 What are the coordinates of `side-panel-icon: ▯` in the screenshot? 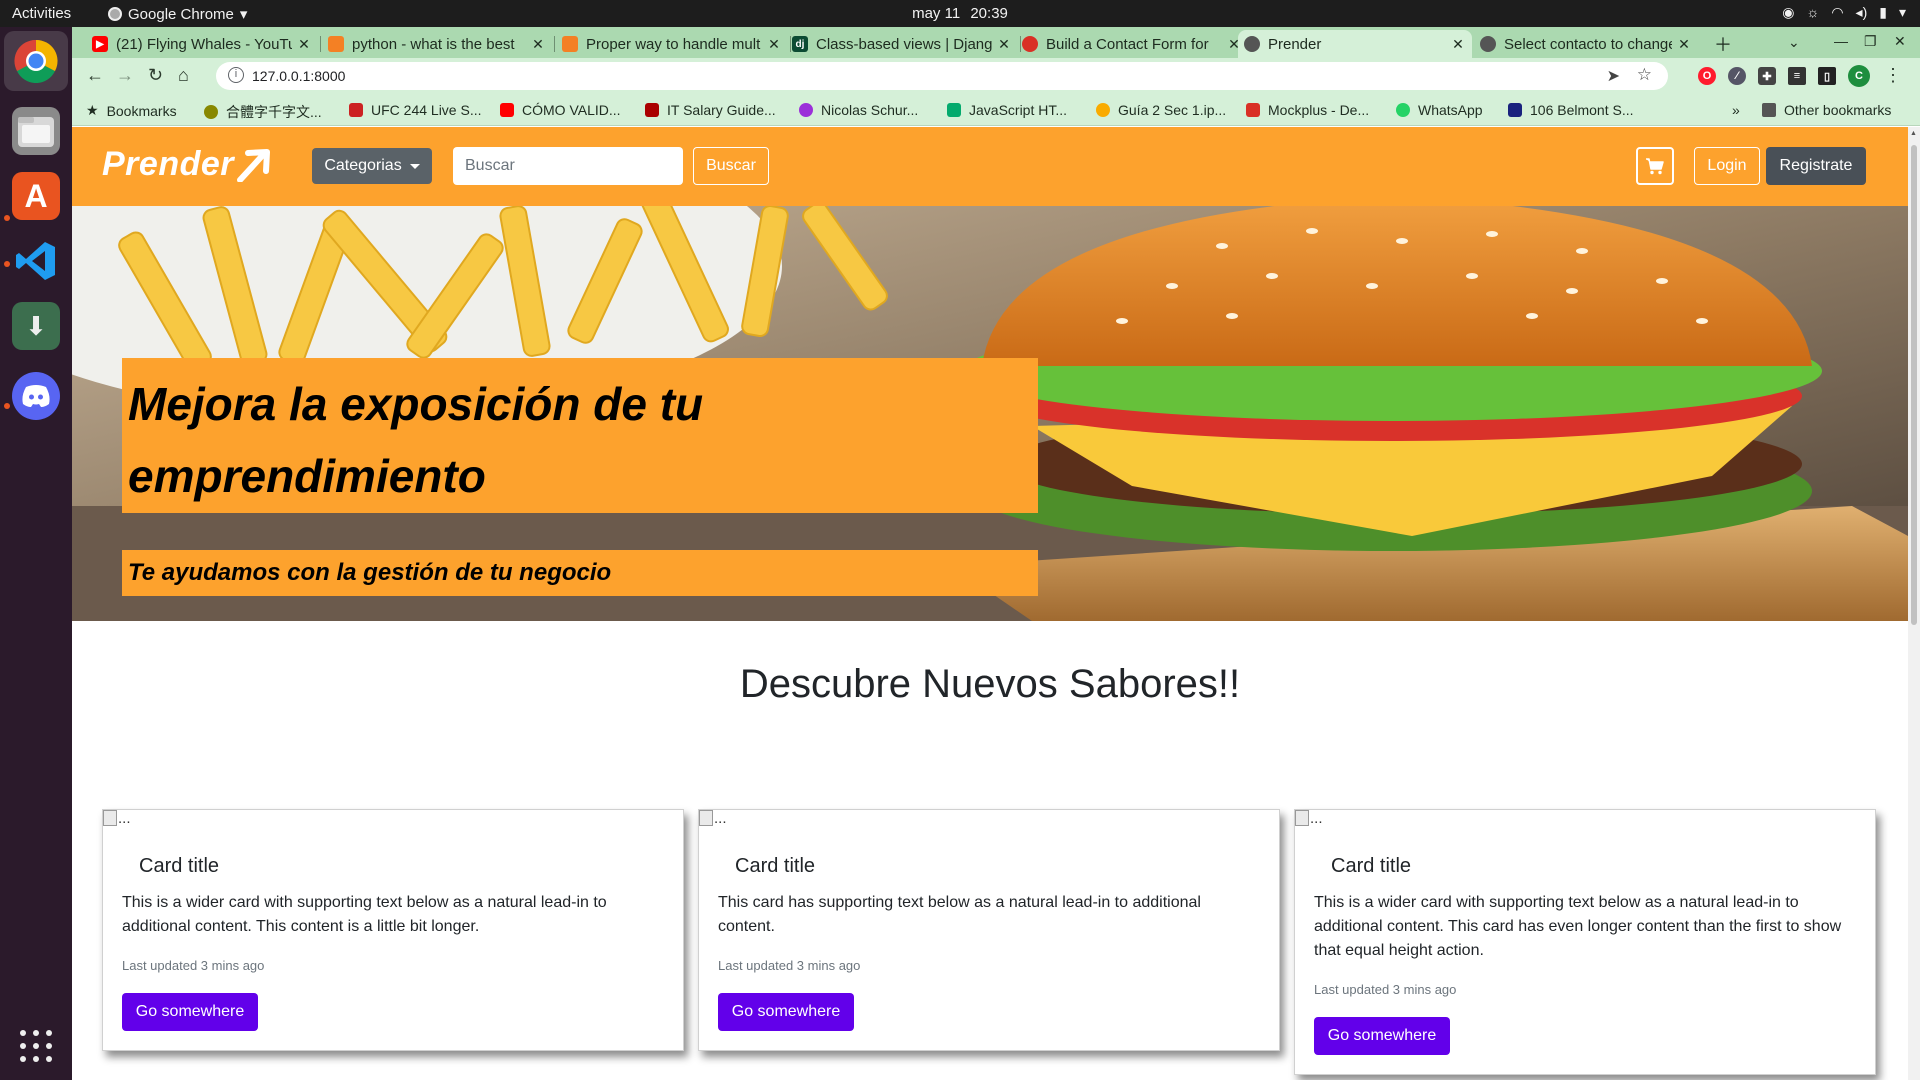 It's located at (1827, 76).